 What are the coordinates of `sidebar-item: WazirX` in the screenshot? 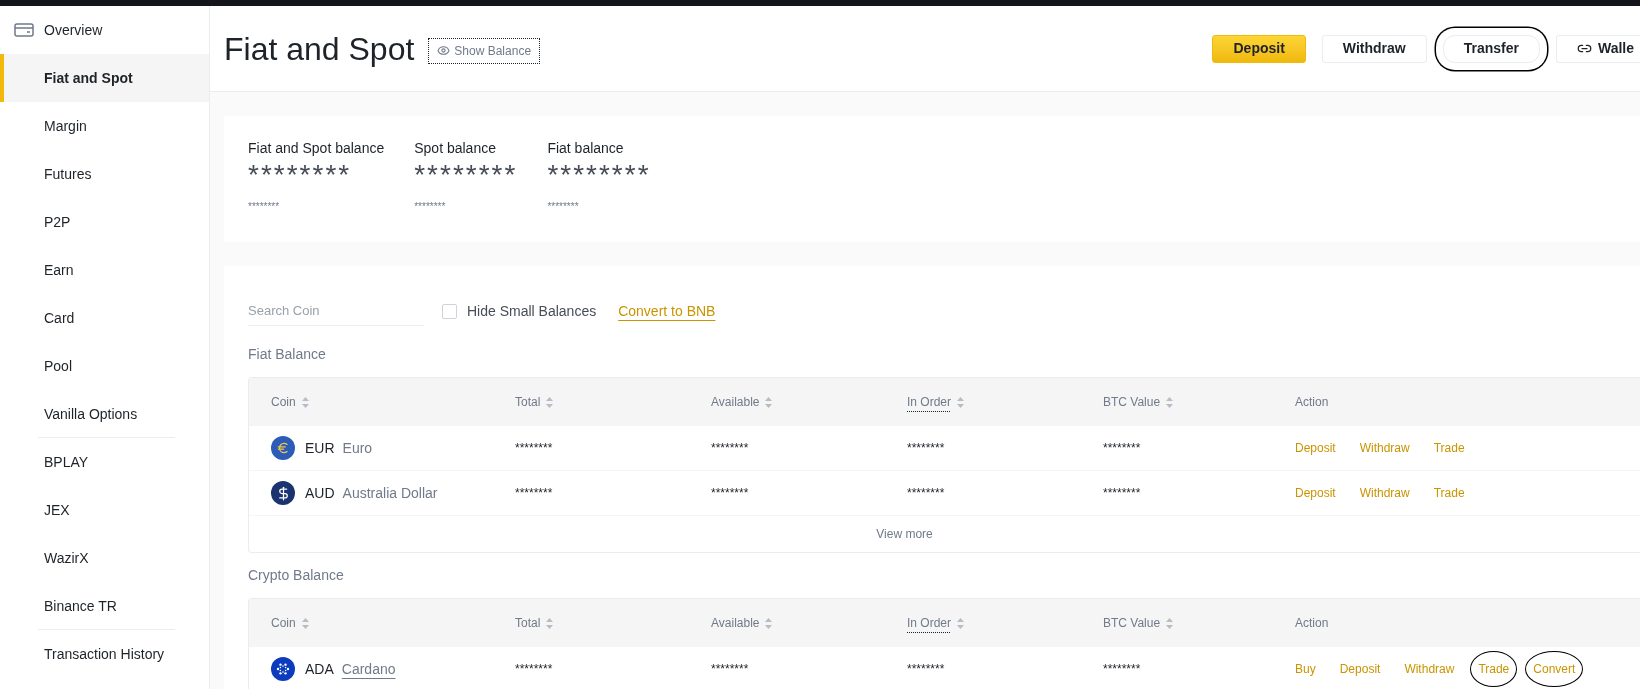 It's located at (104, 558).